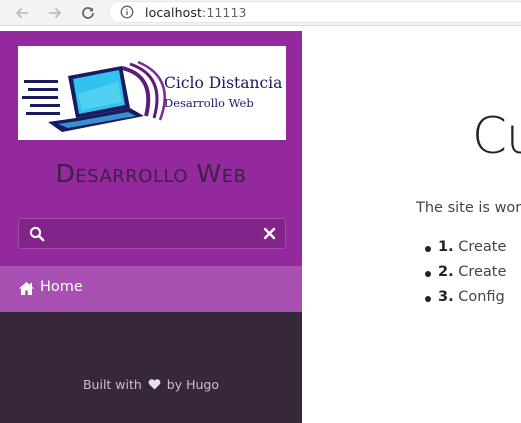 Image resolution: width=521 pixels, height=423 pixels. I want to click on footer-prefix: Built with, so click(112, 384).